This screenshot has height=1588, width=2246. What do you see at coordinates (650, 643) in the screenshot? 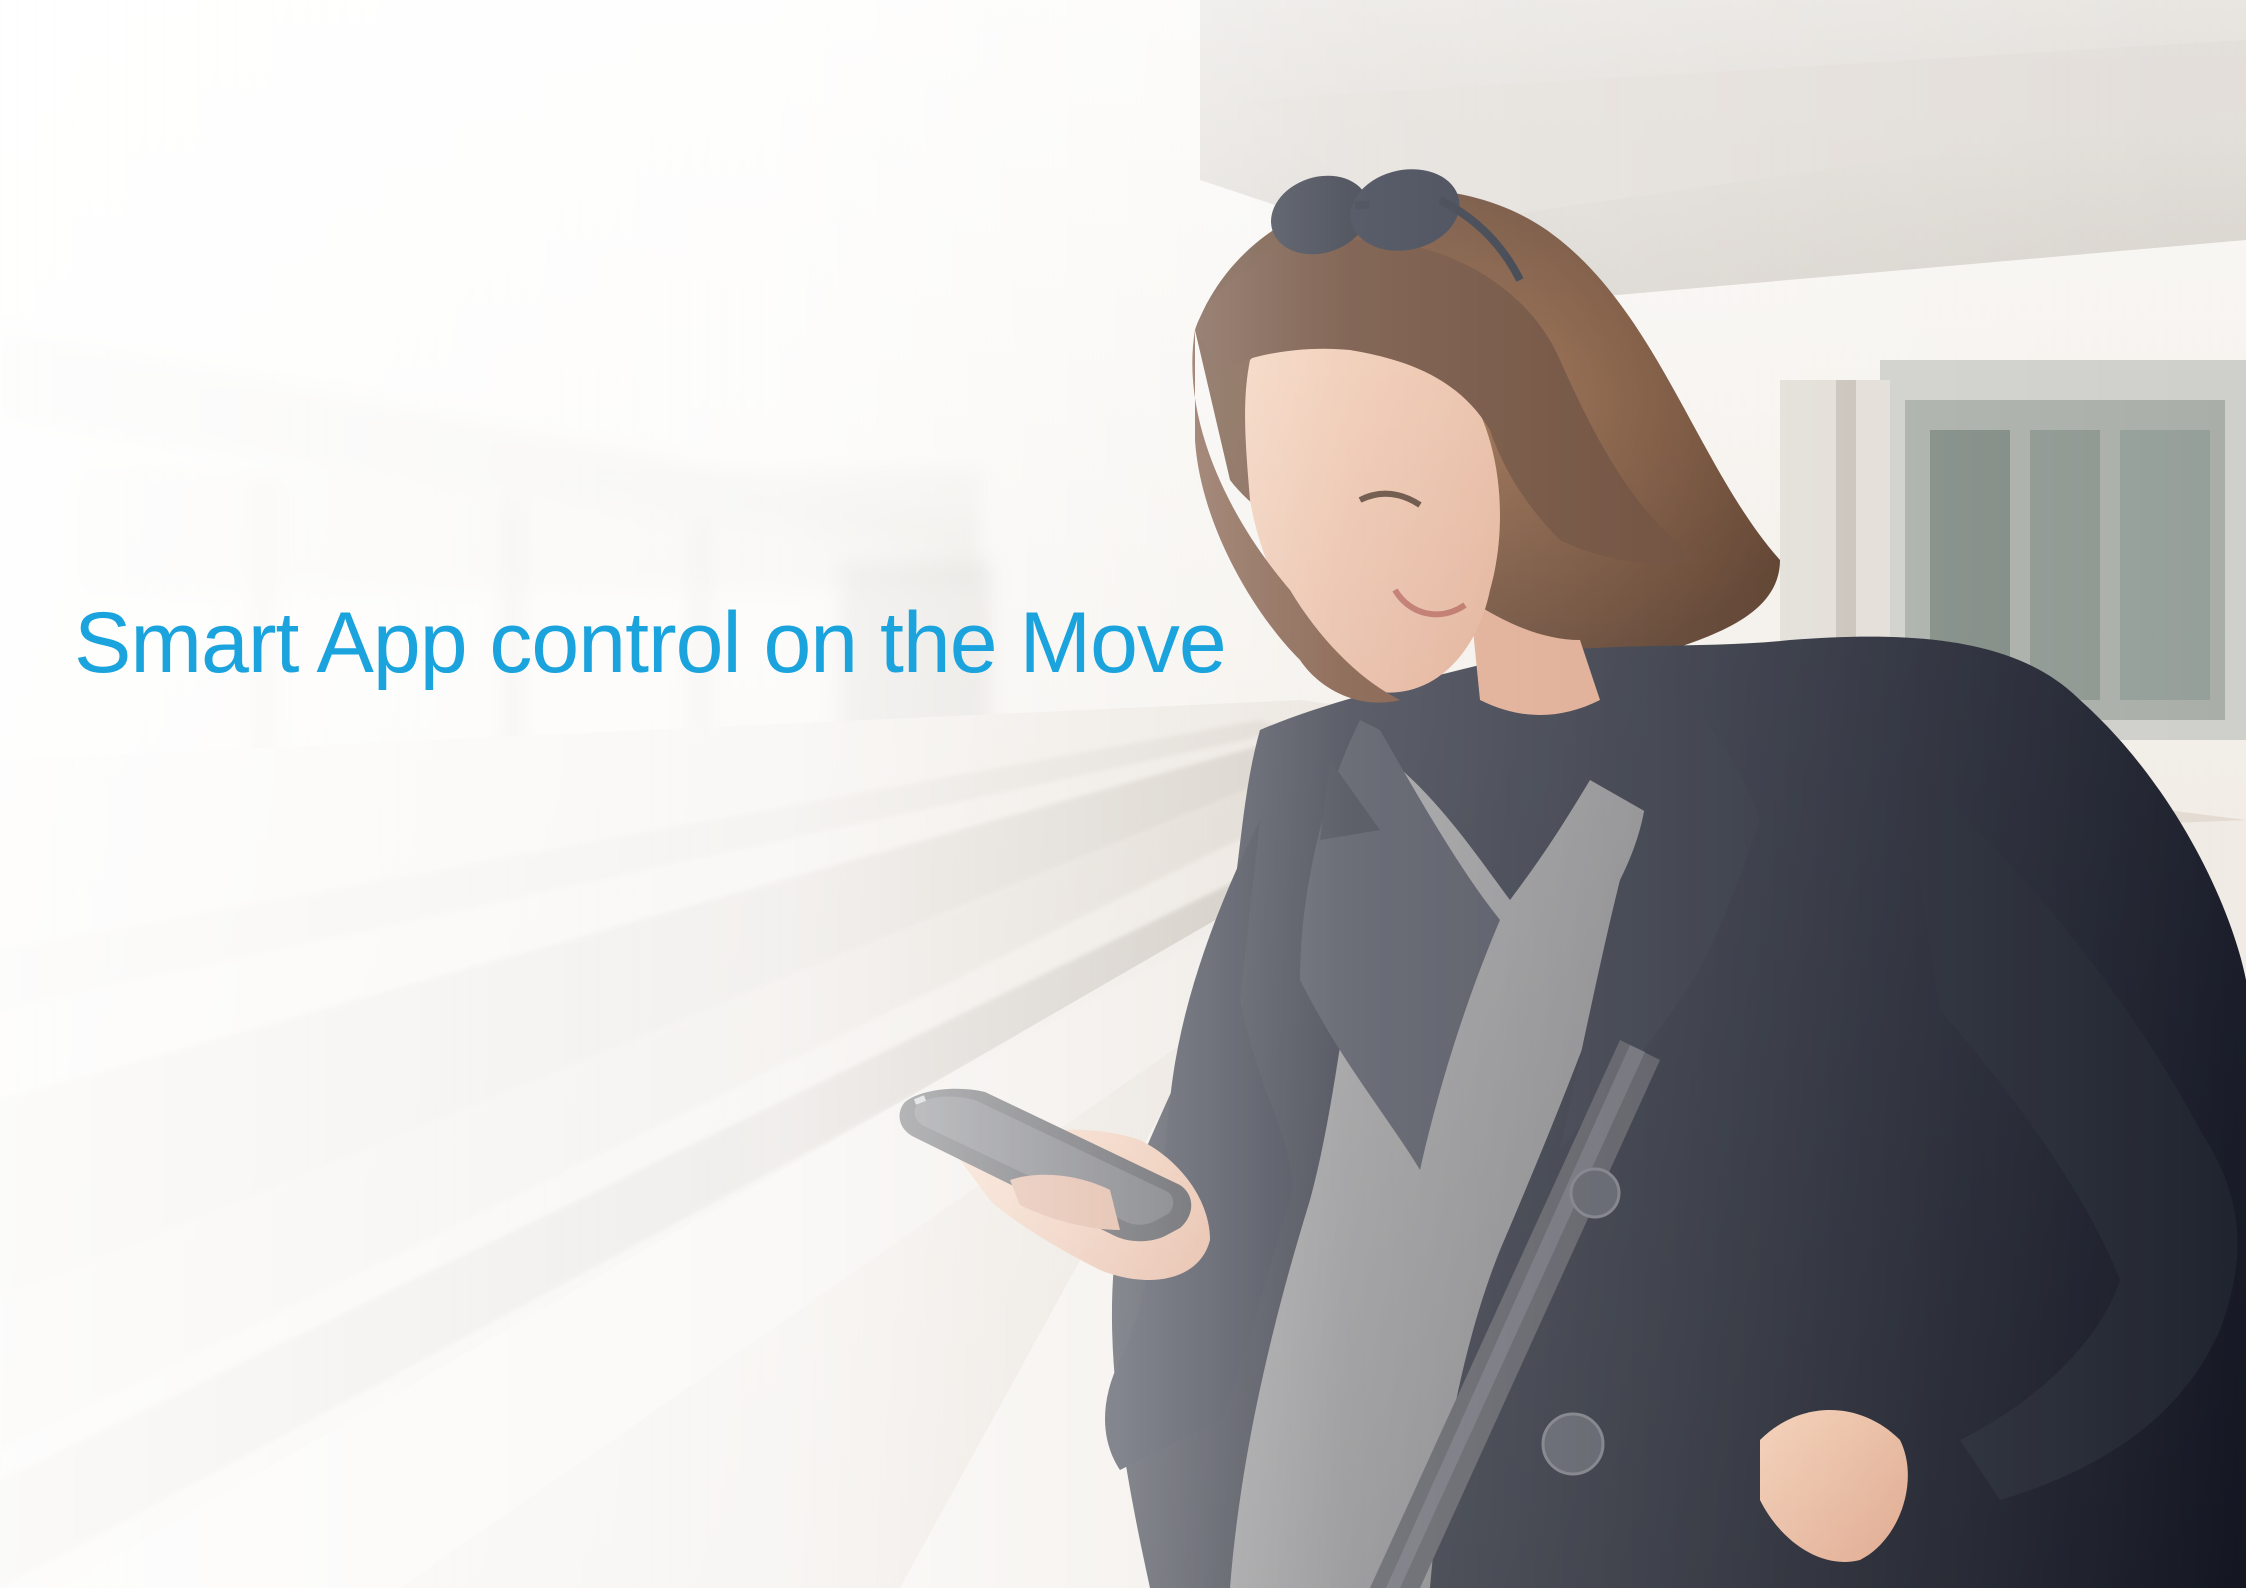
I see `headline: Smart App control on the Move` at bounding box center [650, 643].